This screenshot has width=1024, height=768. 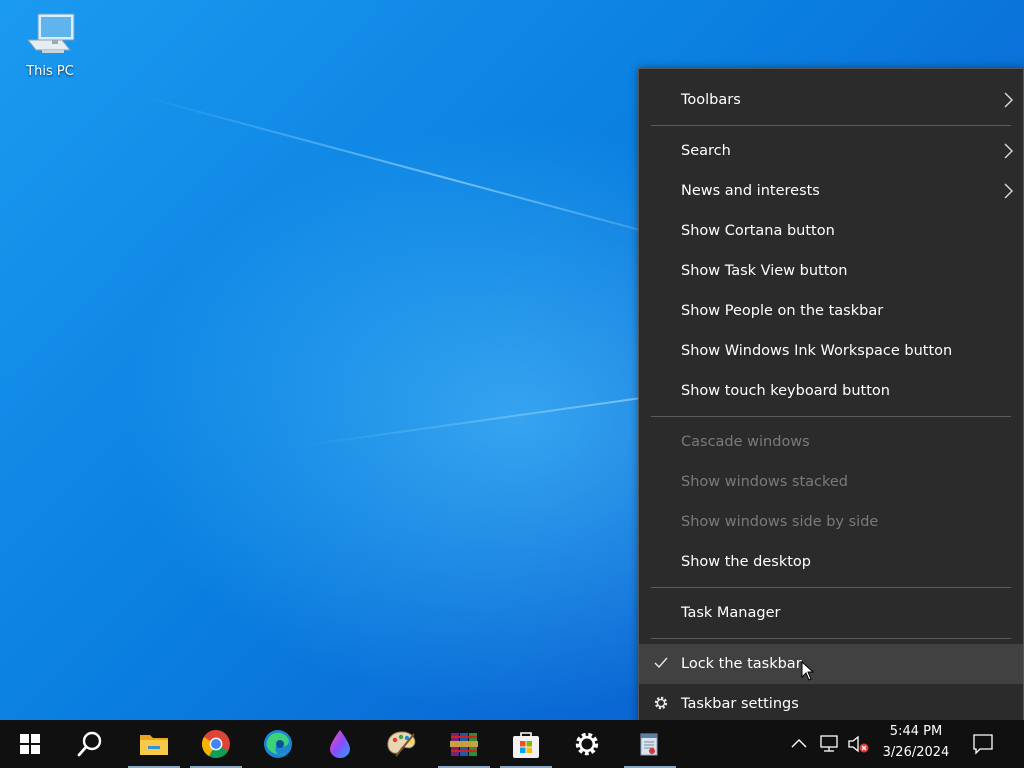 What do you see at coordinates (782, 311) in the screenshot?
I see `menu-item-label: Show People on the taskbar` at bounding box center [782, 311].